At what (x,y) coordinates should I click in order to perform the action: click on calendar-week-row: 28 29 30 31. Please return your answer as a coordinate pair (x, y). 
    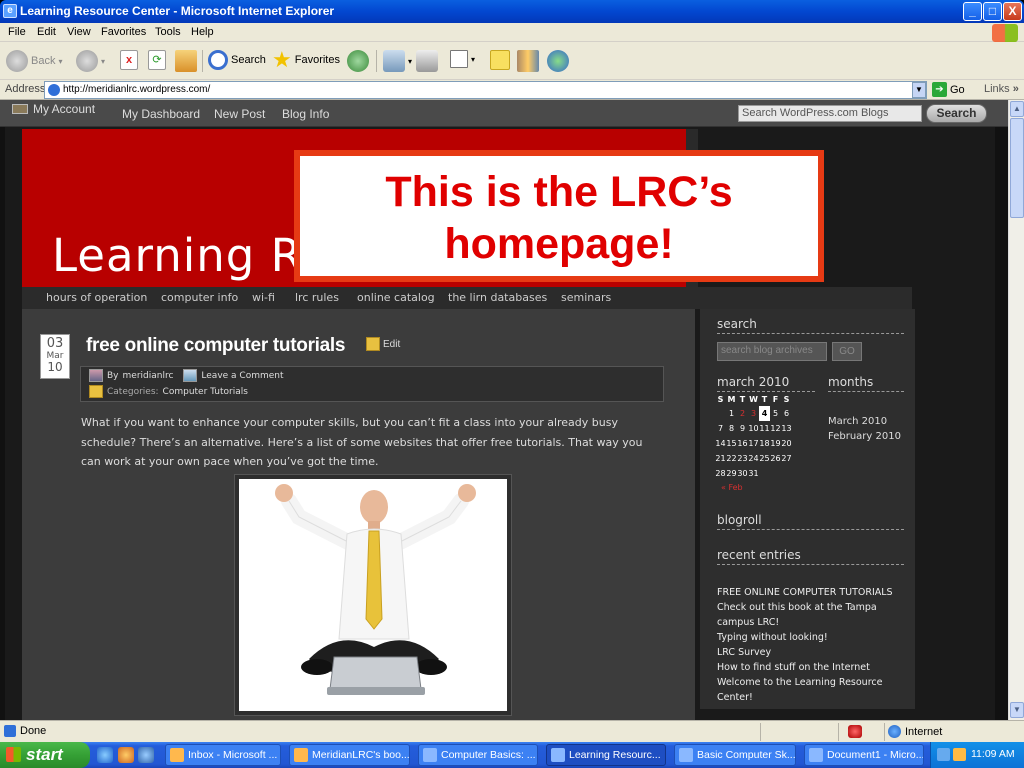
    Looking at the image, I should click on (753, 473).